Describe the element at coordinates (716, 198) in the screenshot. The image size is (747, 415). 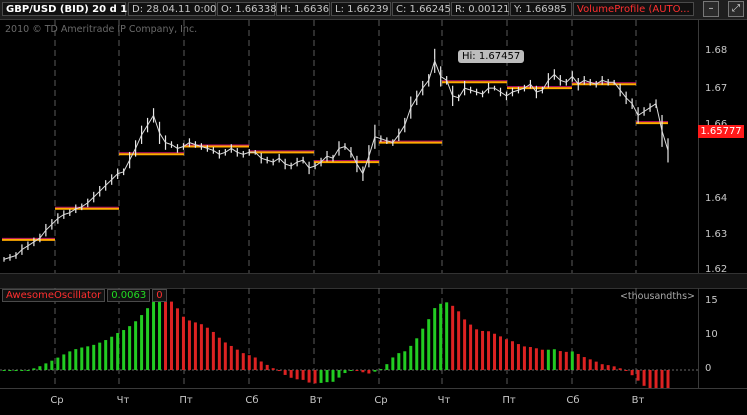
I see `price-tick: 1.64` at that location.